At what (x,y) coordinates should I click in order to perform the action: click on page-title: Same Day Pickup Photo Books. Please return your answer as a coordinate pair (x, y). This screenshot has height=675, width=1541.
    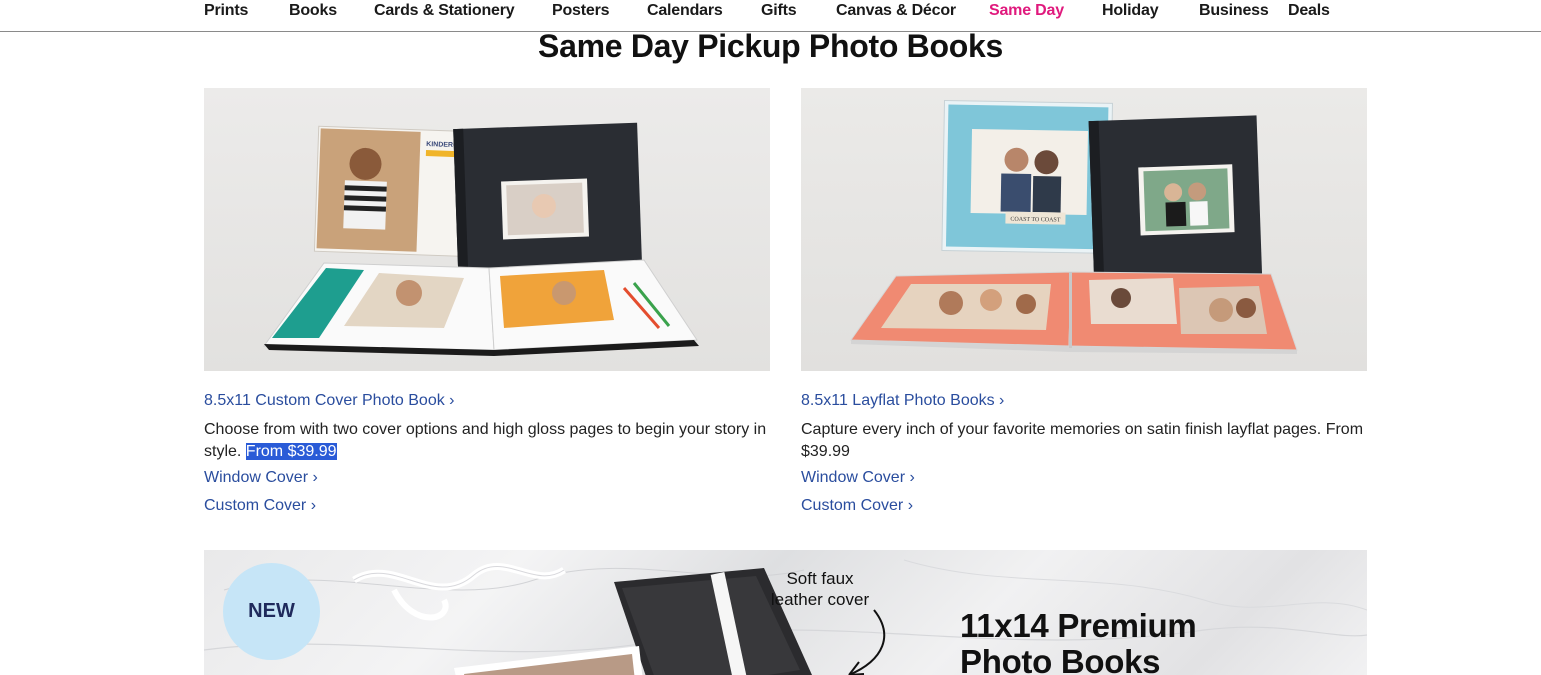
    Looking at the image, I should click on (770, 46).